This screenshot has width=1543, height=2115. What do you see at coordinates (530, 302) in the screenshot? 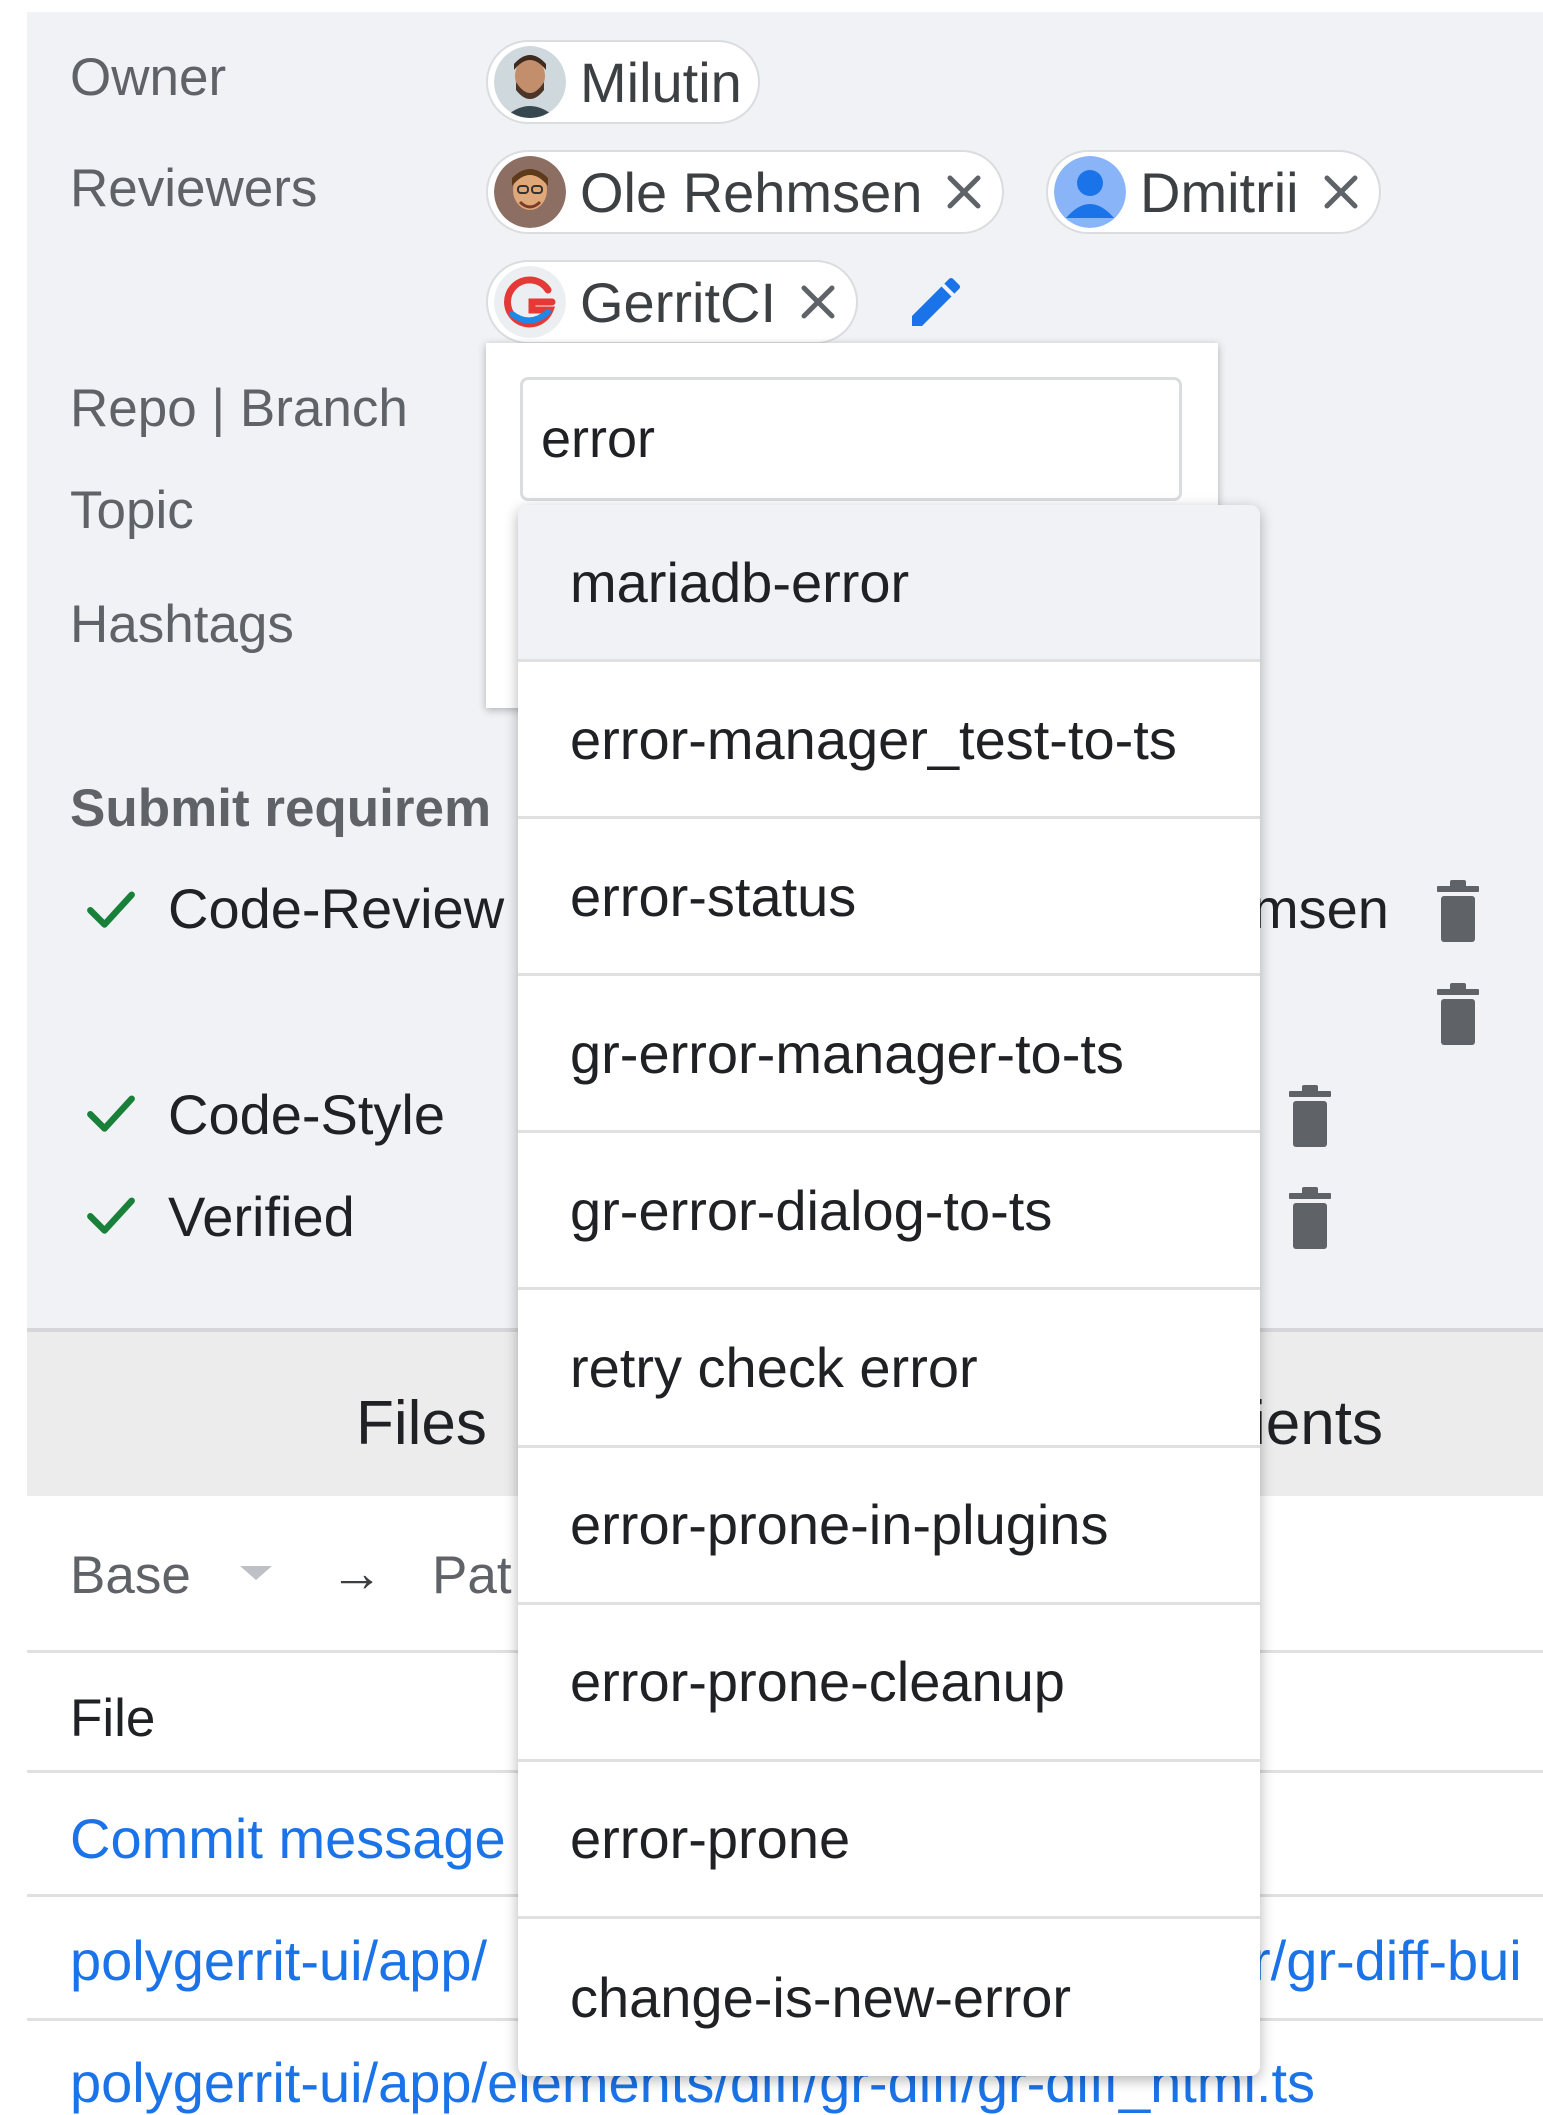
I see `gerrit-logo-icon` at bounding box center [530, 302].